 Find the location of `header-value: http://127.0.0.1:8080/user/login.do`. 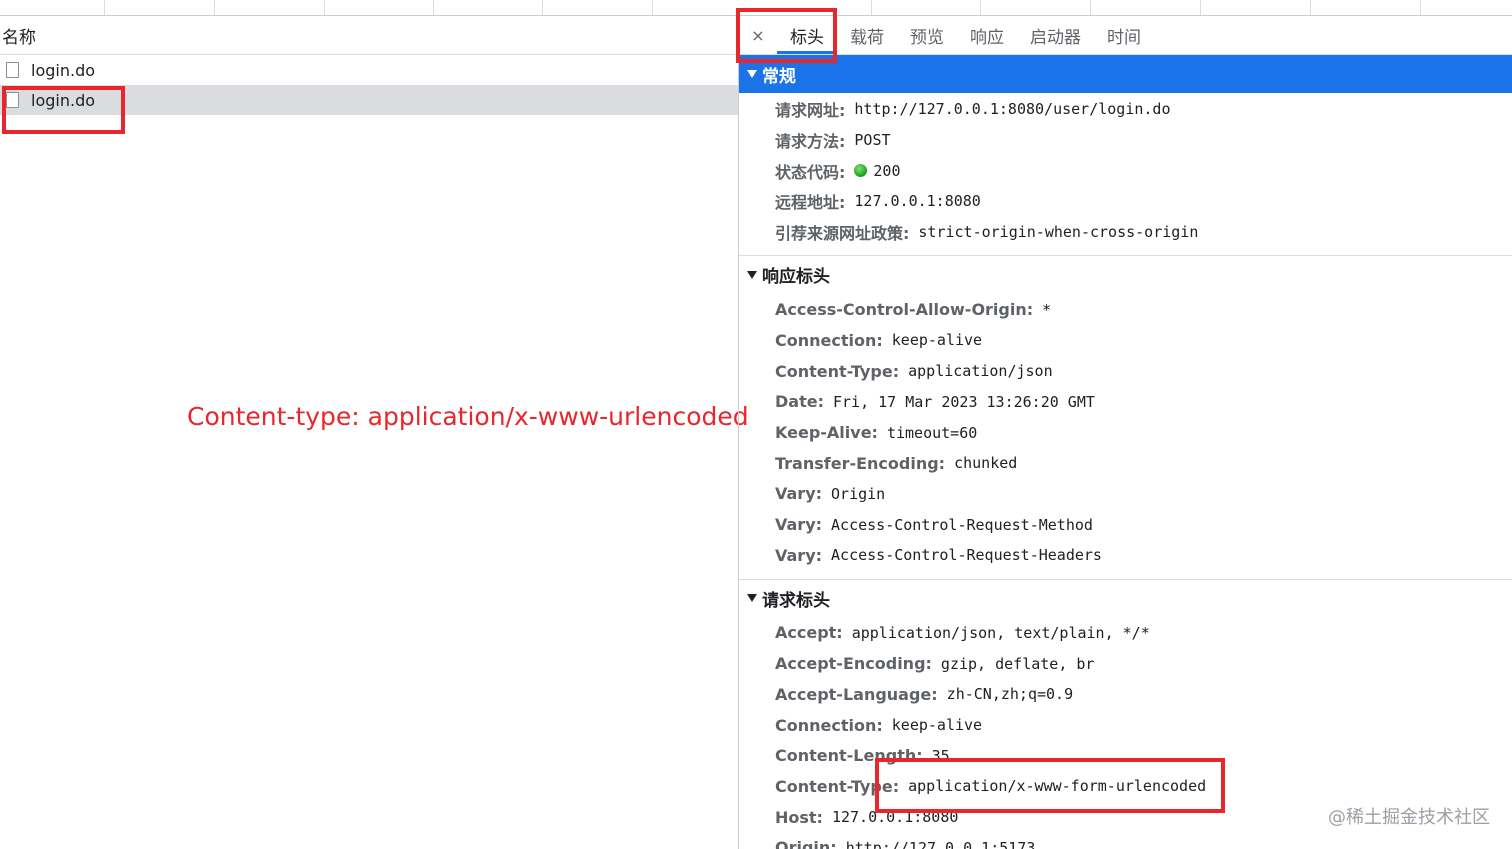

header-value: http://127.0.0.1:8080/user/login.do is located at coordinates (1012, 109).